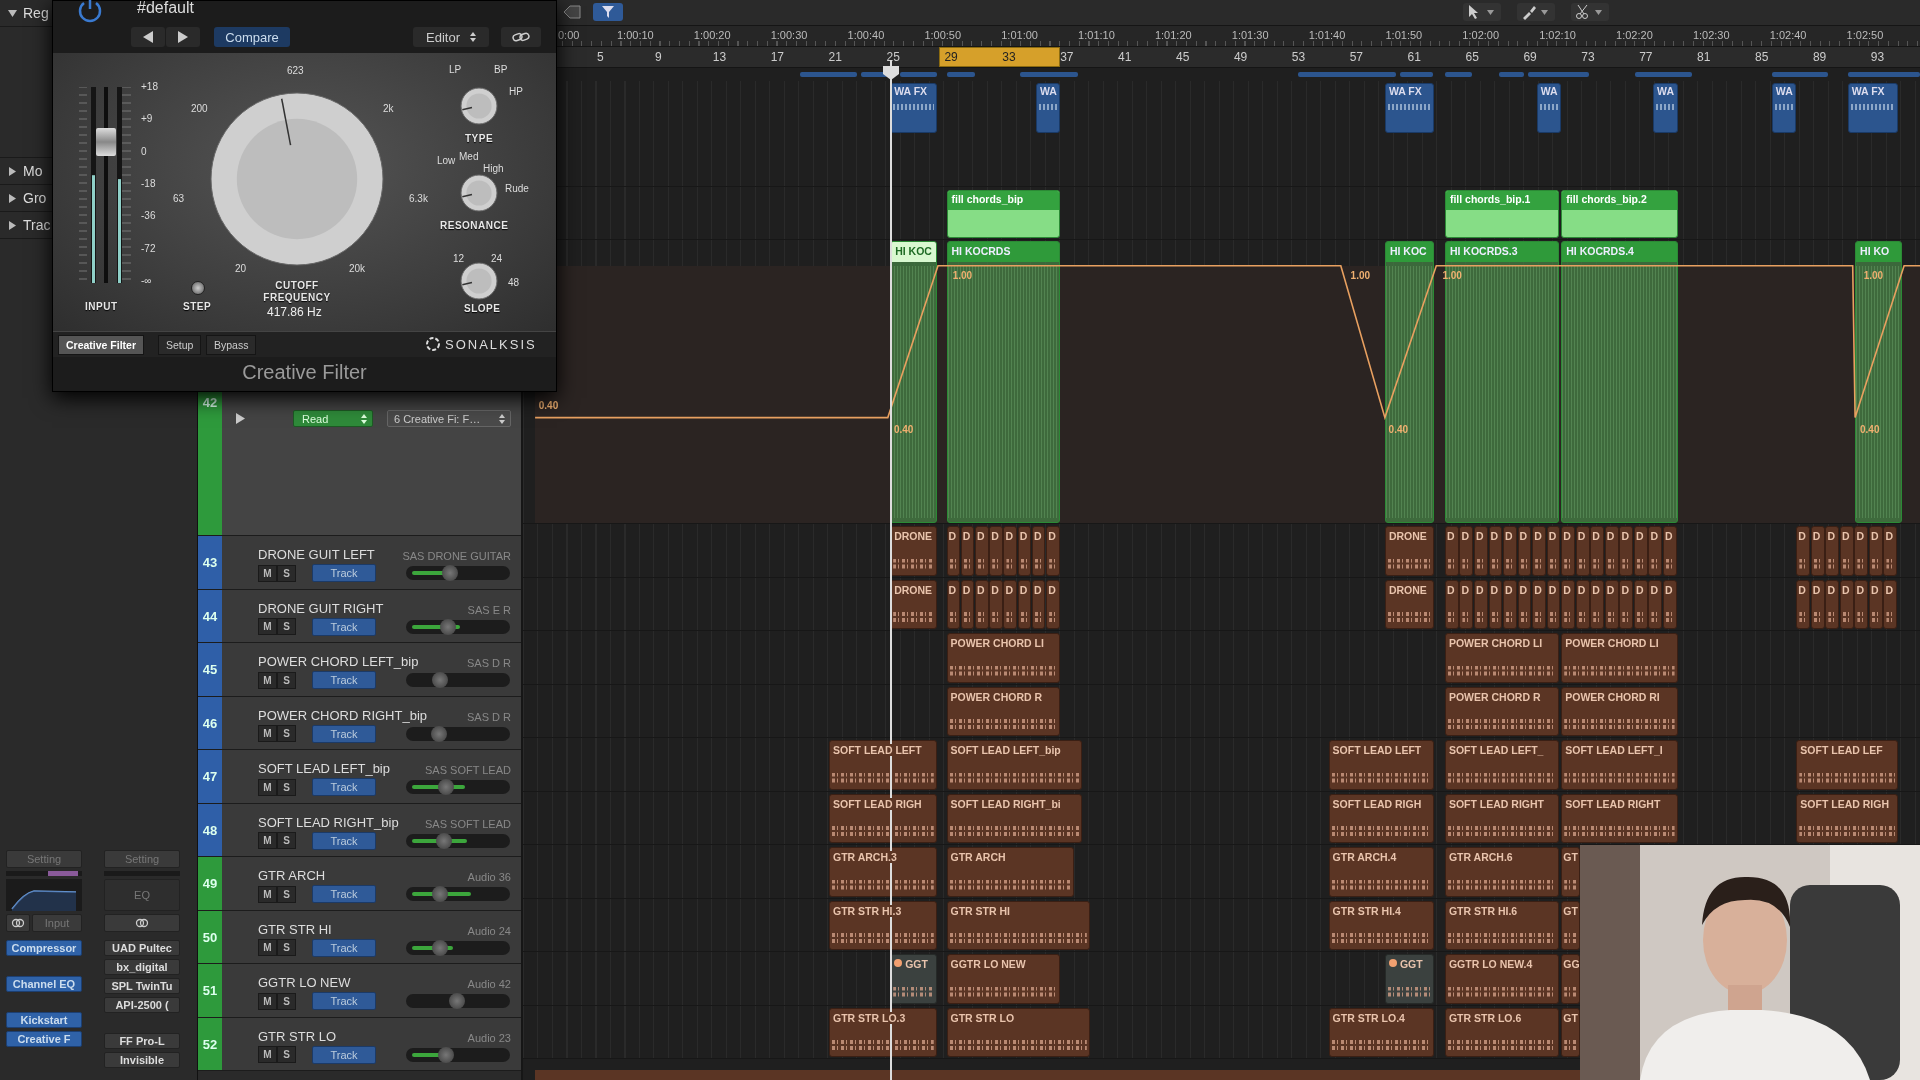 The height and width of the screenshot is (1080, 1920). I want to click on audio-region: POWER CHORD RI, so click(1619, 711).